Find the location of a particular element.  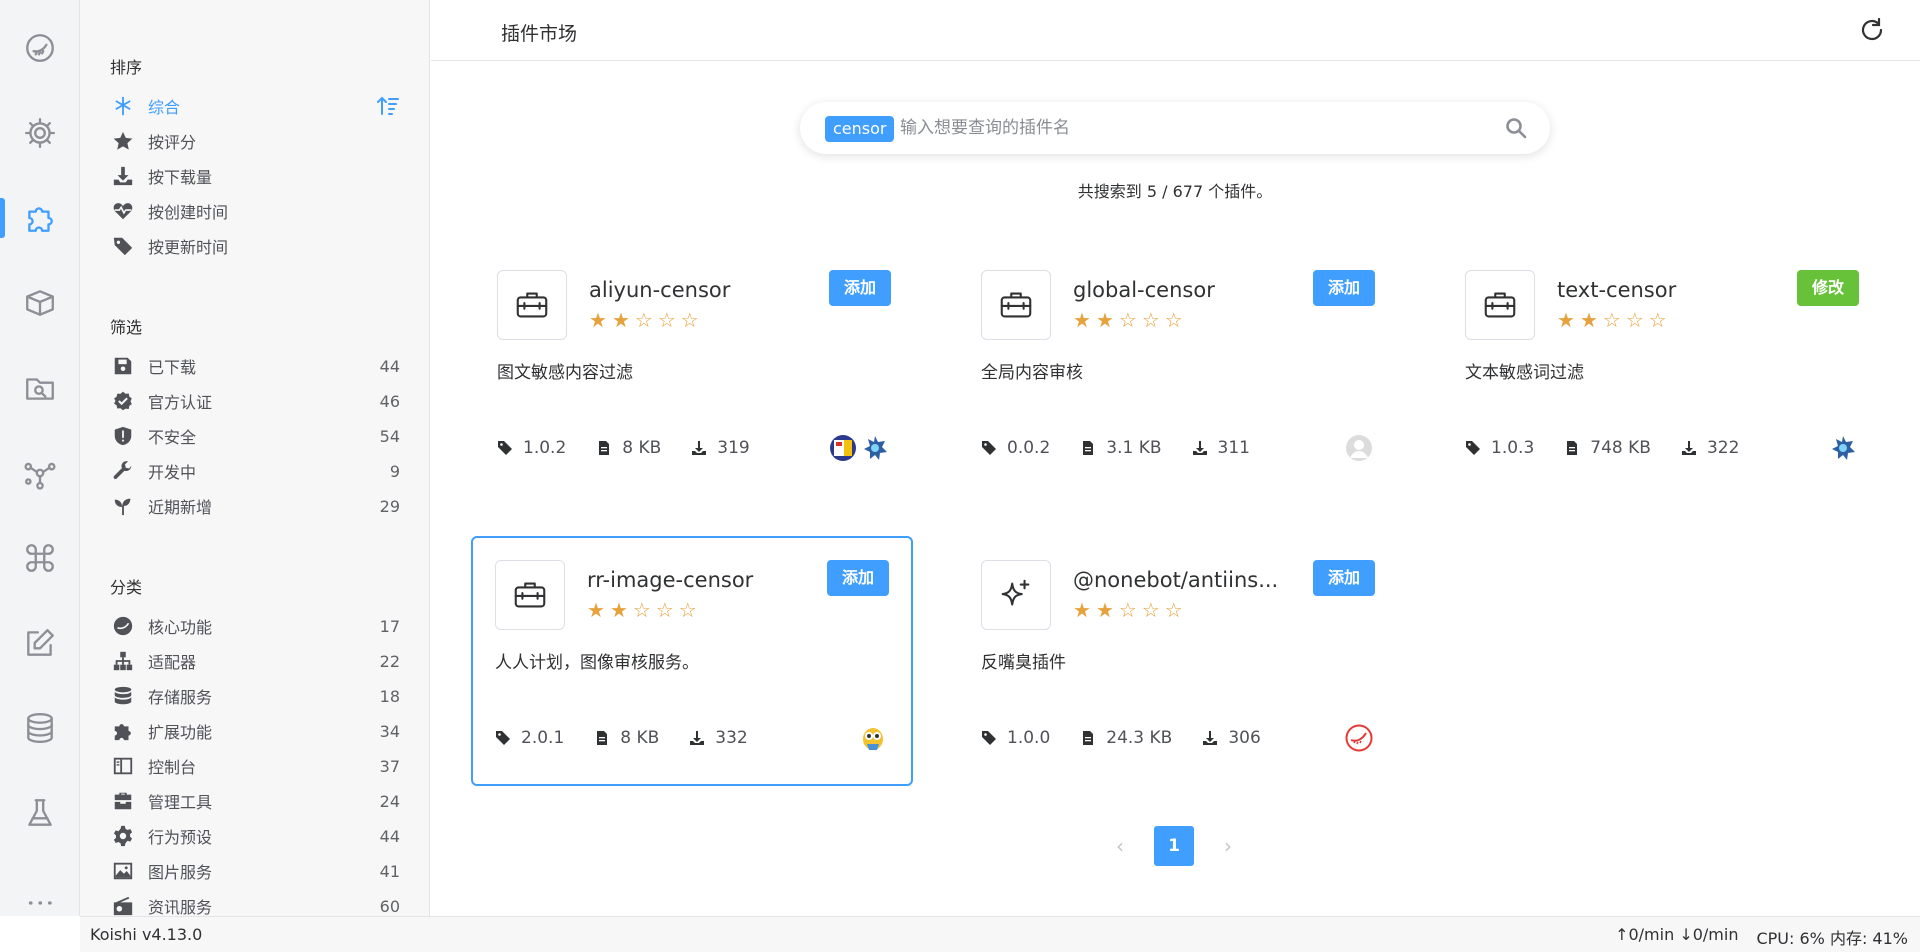

category-item-console: 控制台 37 is located at coordinates (255, 766).